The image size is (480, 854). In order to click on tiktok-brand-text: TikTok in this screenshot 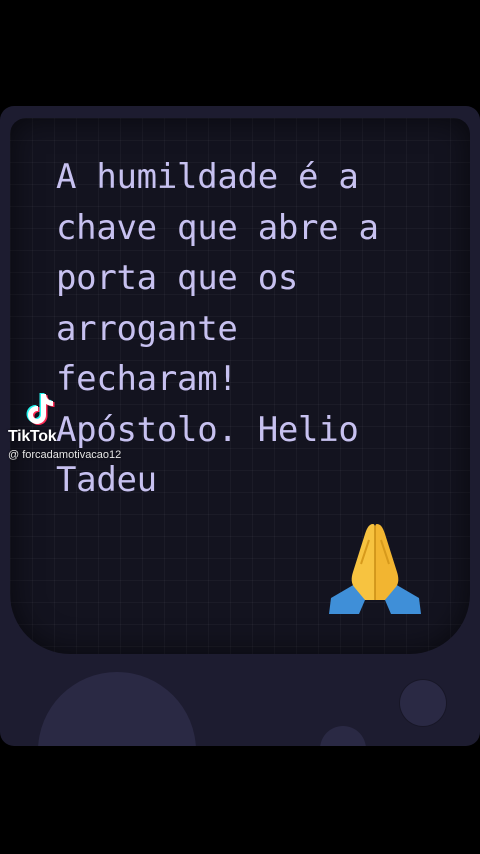, I will do `click(32, 436)`.